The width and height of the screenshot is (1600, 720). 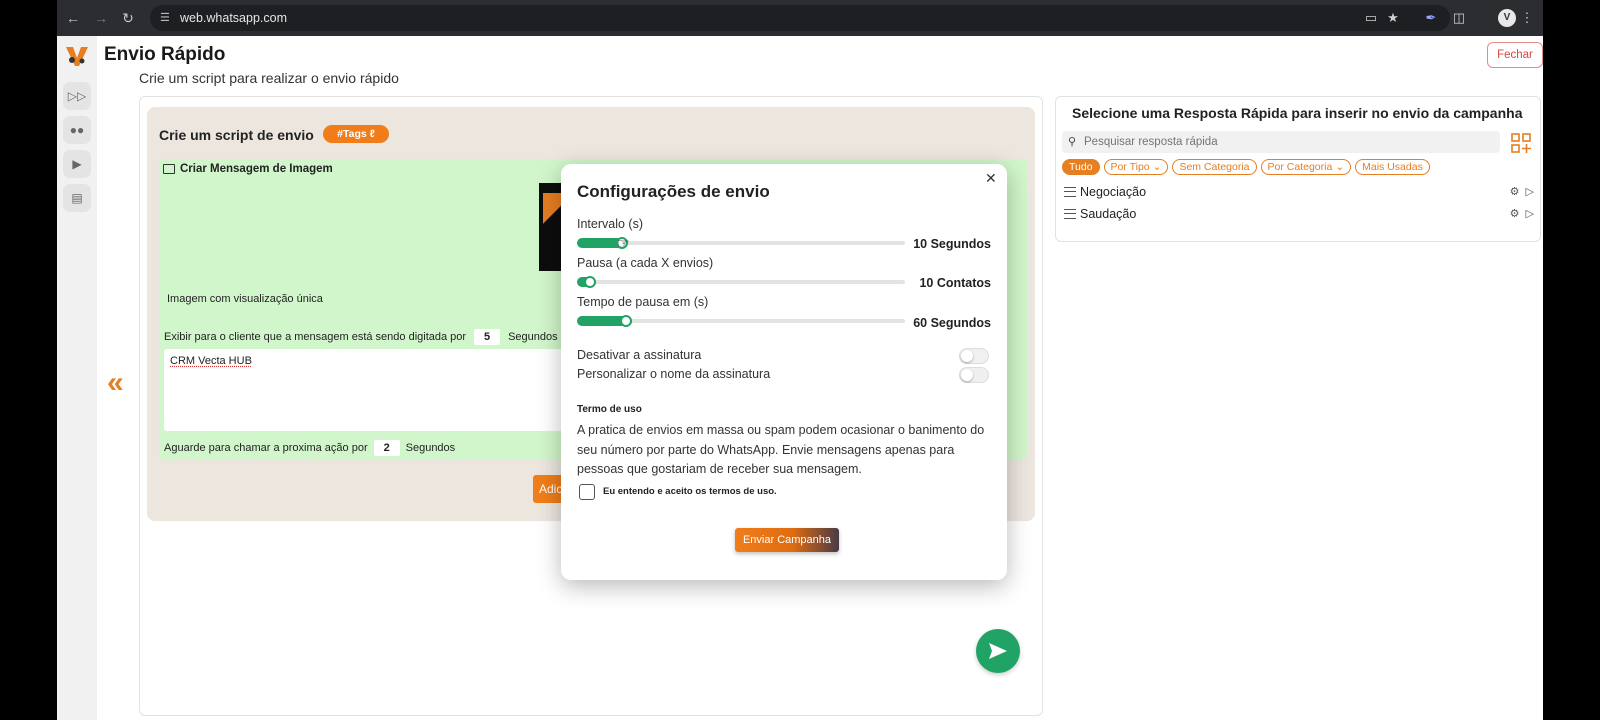 What do you see at coordinates (236, 135) in the screenshot?
I see `script-title: Crie um script de envio` at bounding box center [236, 135].